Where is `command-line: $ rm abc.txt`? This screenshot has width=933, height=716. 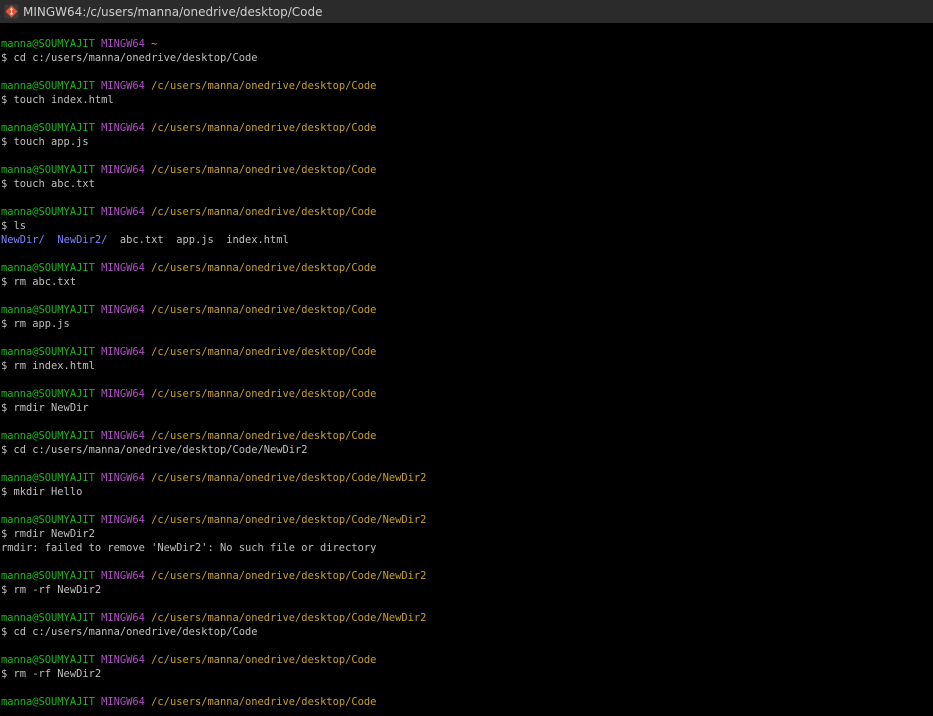
command-line: $ rm abc.txt is located at coordinates (39, 282).